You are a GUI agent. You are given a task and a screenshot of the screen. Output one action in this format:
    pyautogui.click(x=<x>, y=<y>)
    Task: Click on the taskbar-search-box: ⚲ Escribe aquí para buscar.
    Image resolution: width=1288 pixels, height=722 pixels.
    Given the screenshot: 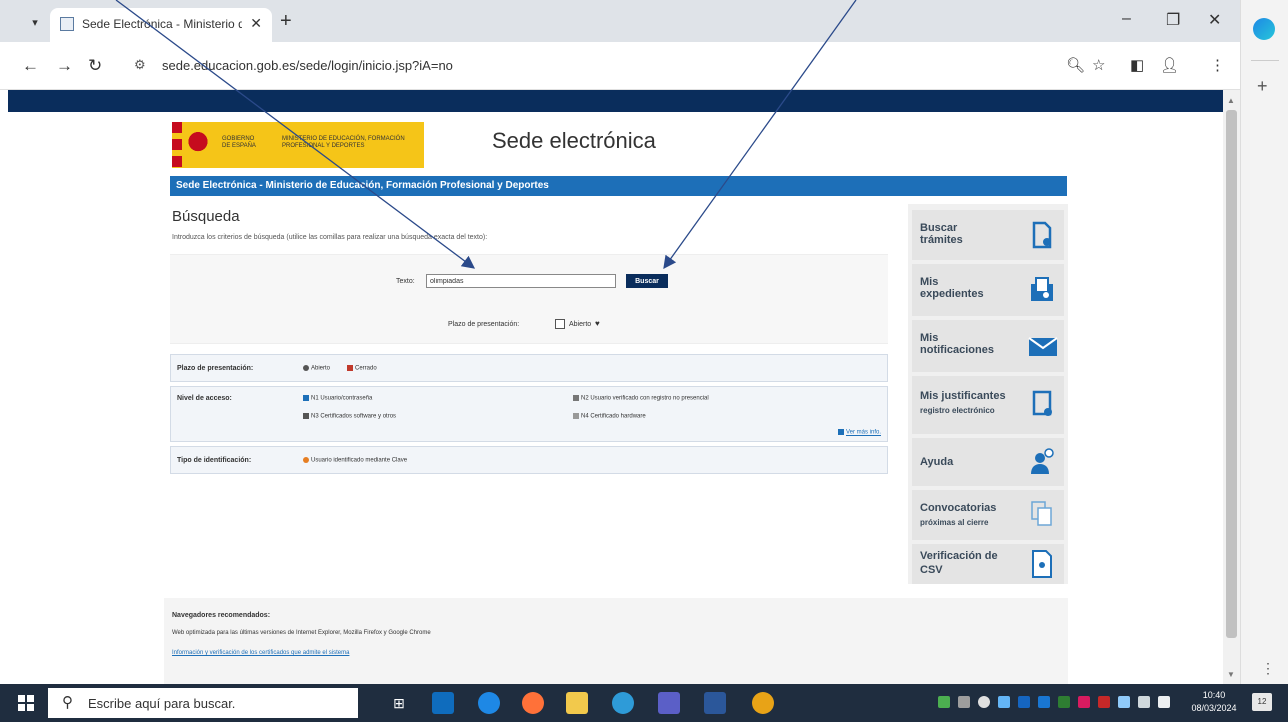 What is the action you would take?
    pyautogui.click(x=203, y=703)
    